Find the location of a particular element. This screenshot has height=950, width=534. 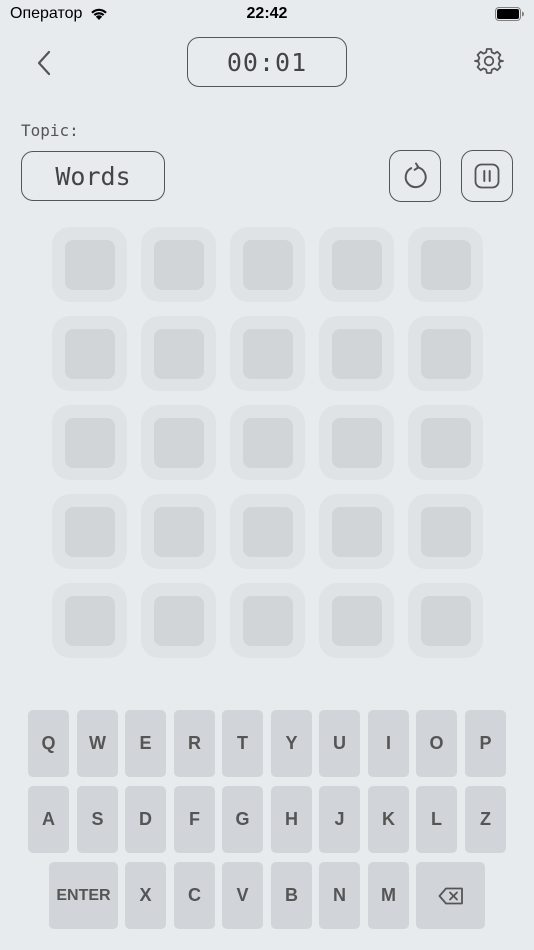

back-button is located at coordinates (45, 63).